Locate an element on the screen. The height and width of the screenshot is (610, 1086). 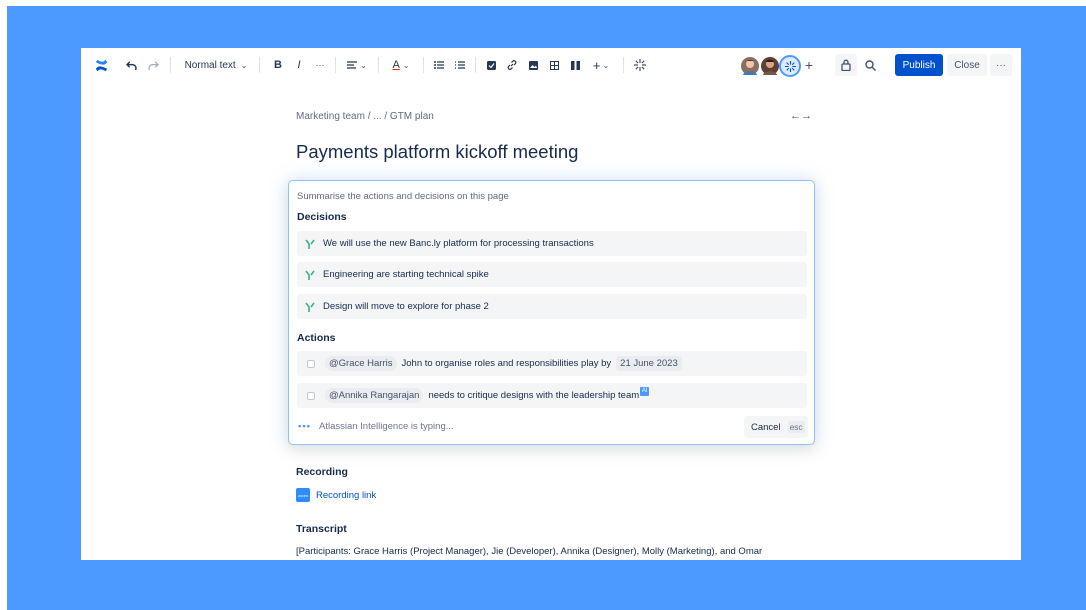
insert-dropdown: + ⌄ is located at coordinates (601, 65).